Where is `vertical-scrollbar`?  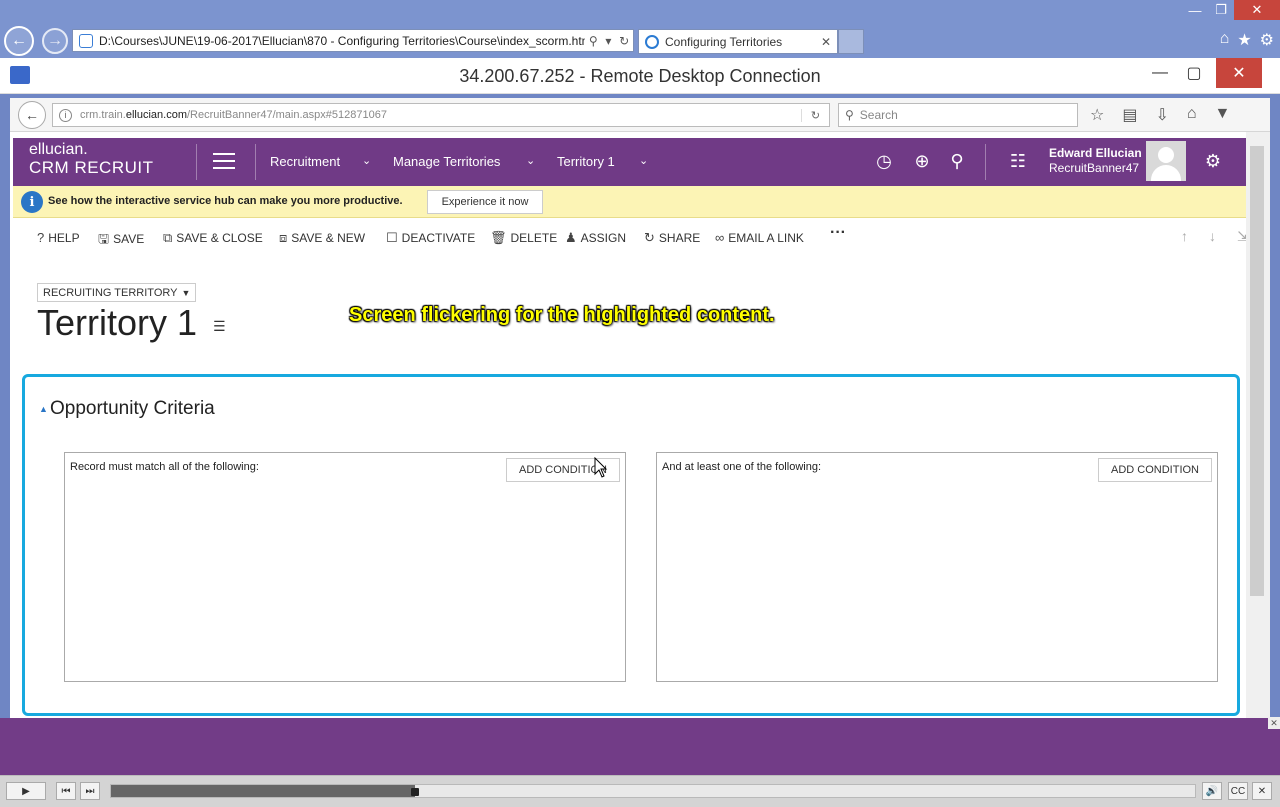 vertical-scrollbar is located at coordinates (1258, 425).